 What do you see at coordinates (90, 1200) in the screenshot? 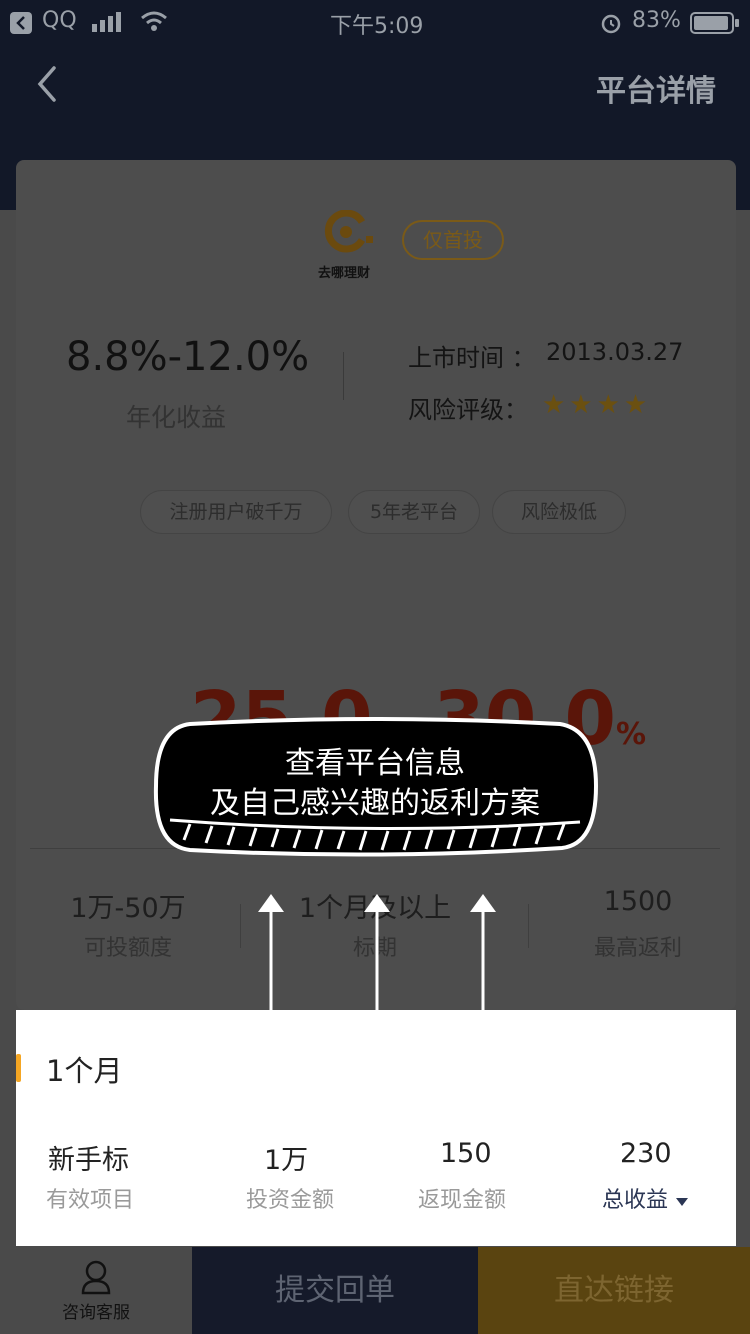
I see `plan-project-label: 有效项目` at bounding box center [90, 1200].